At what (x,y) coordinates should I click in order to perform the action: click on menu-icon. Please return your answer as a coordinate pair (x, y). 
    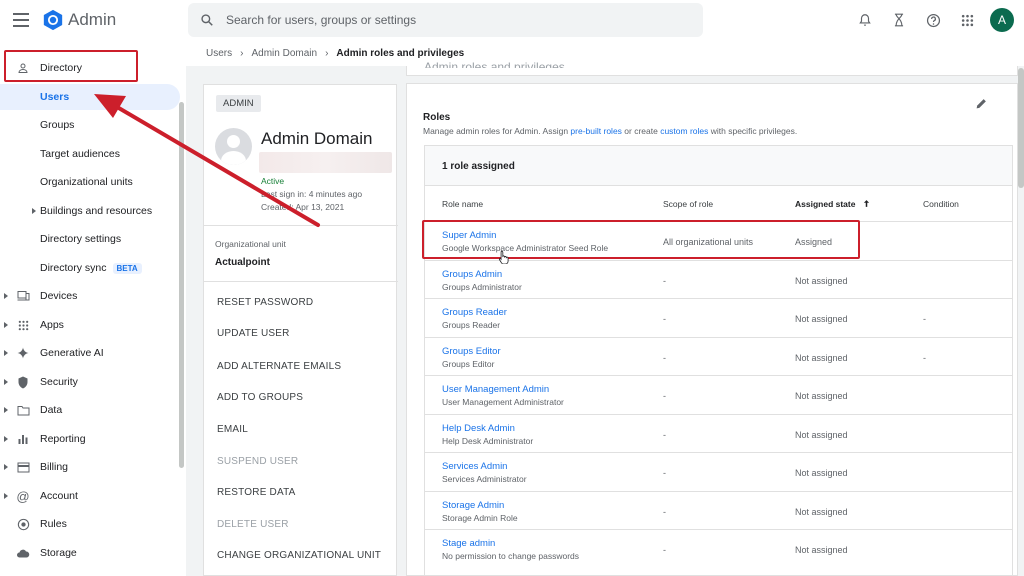
    Looking at the image, I should click on (21, 20).